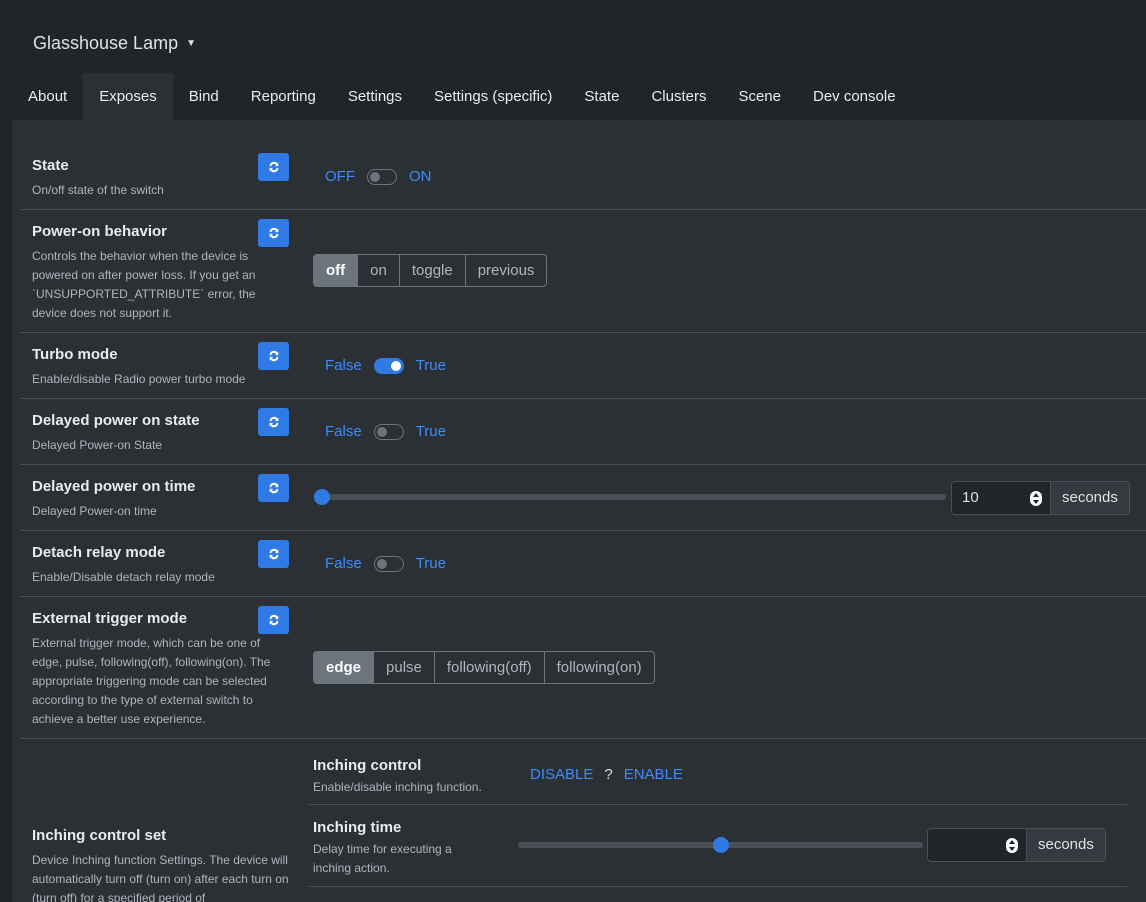  Describe the element at coordinates (505, 270) in the screenshot. I see `option-previous: previous` at that location.